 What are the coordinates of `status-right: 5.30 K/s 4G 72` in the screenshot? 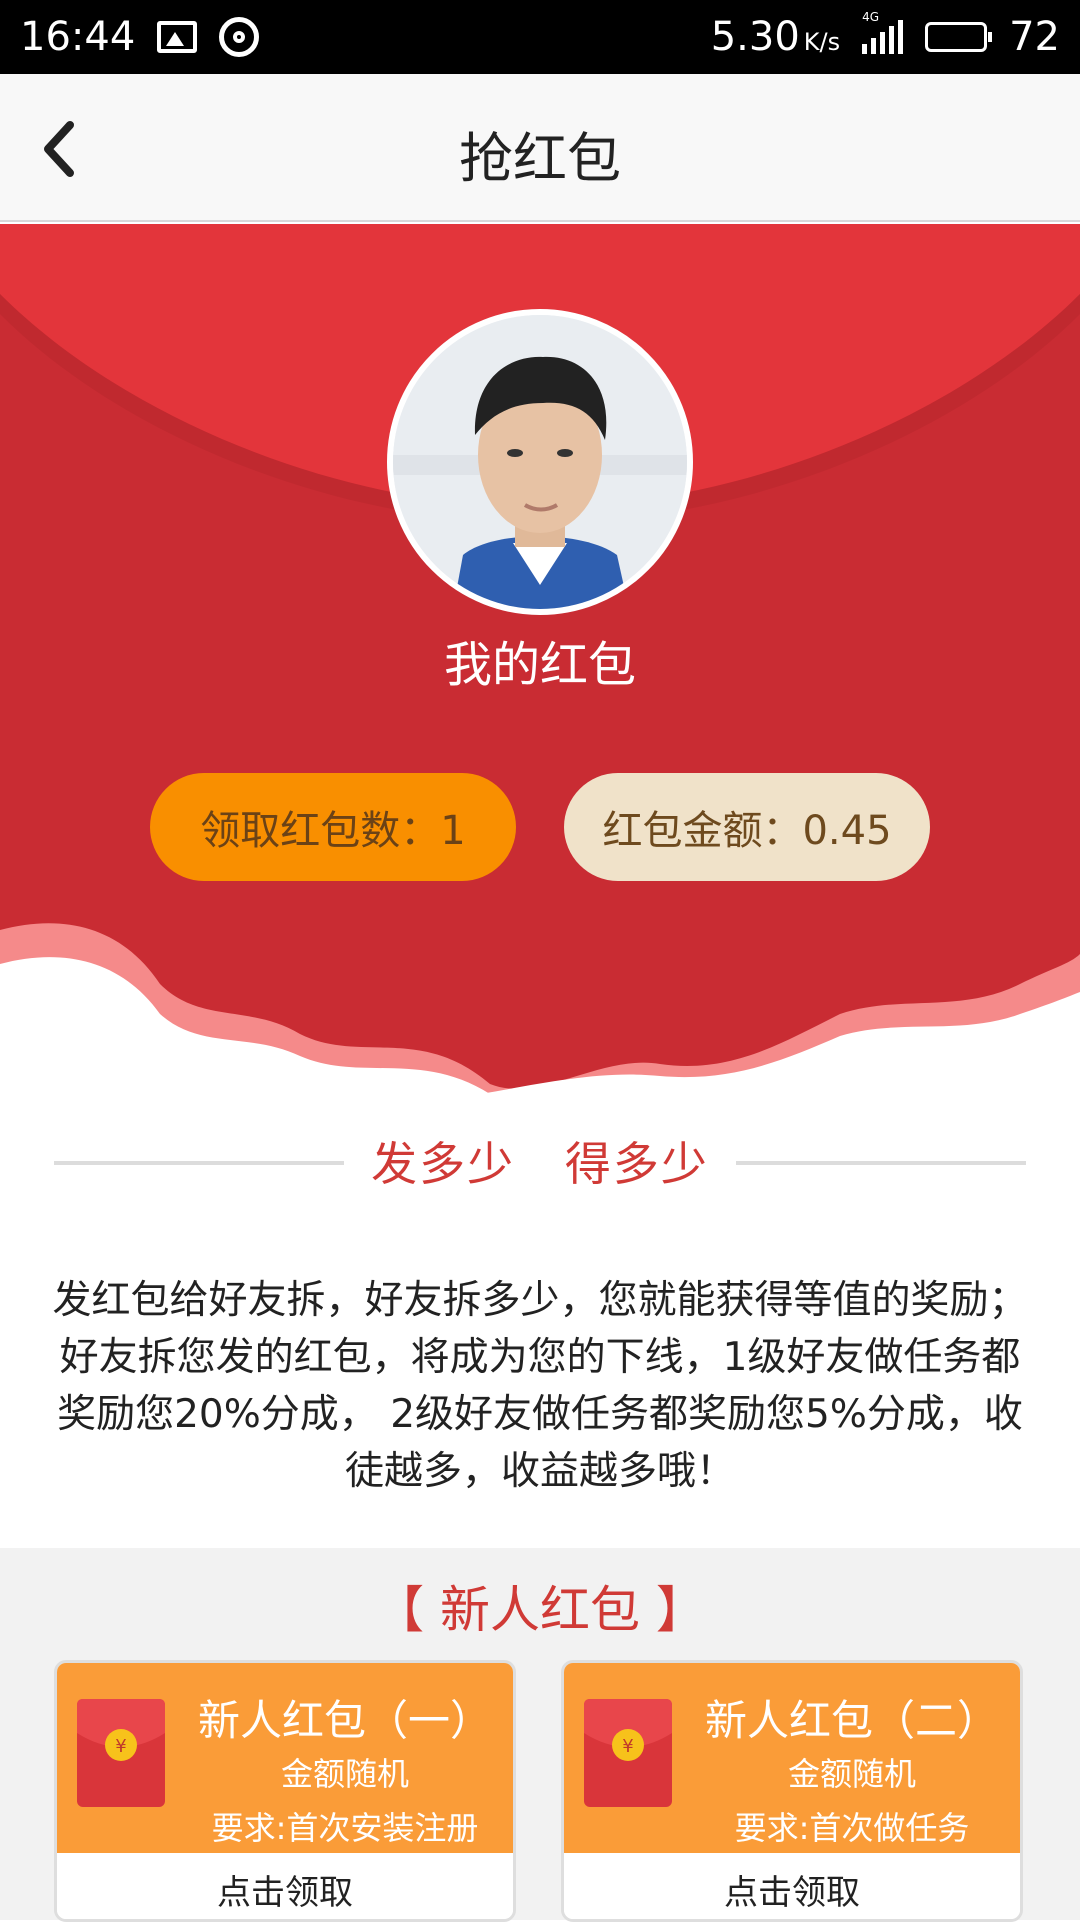 It's located at (885, 35).